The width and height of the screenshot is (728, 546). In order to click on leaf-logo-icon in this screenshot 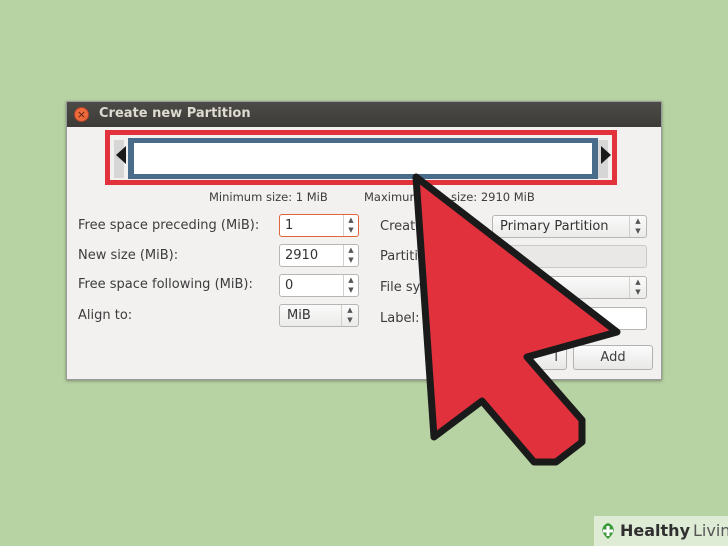, I will do `click(608, 531)`.